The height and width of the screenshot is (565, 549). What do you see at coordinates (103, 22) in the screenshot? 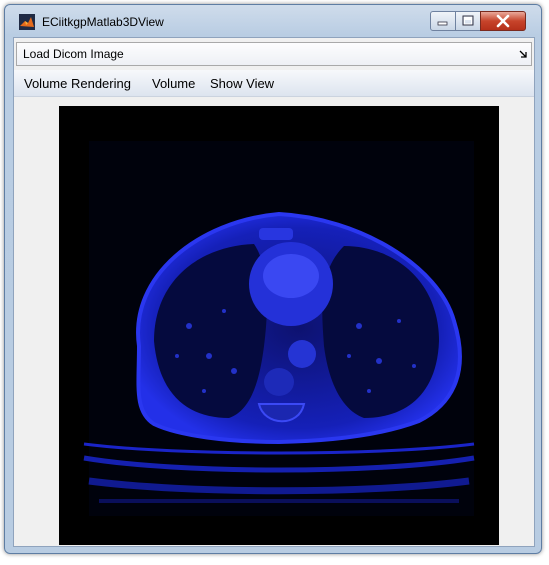
I see `window-title: ECiitkgpMatlab3DView` at bounding box center [103, 22].